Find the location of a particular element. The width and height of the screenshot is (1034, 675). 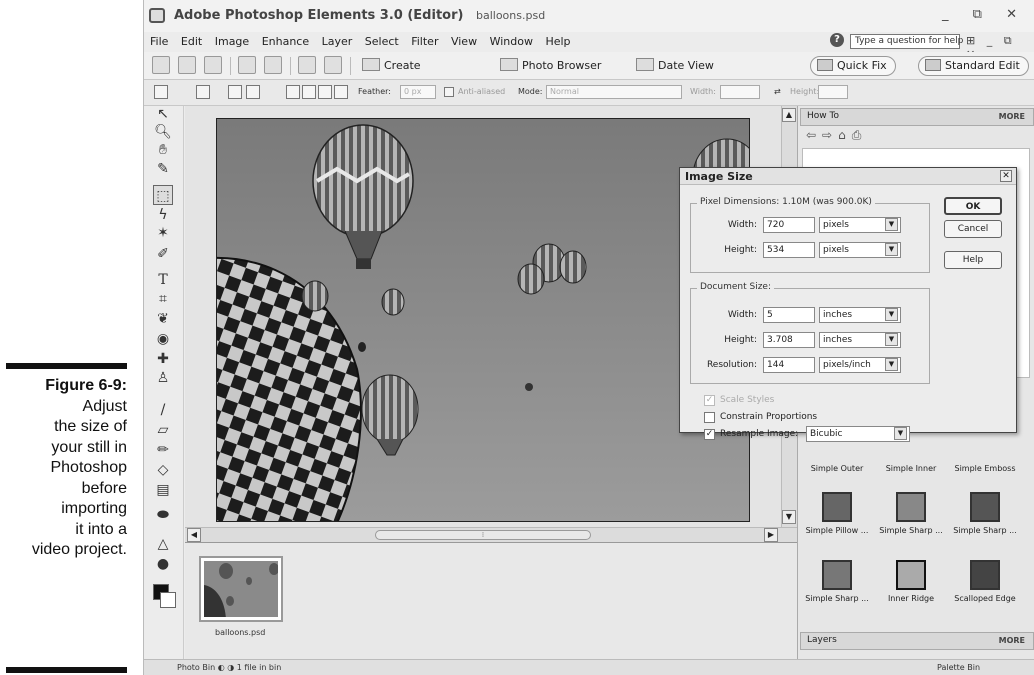

style-simple-emboss: Simple Emboss is located at coordinates (985, 456).